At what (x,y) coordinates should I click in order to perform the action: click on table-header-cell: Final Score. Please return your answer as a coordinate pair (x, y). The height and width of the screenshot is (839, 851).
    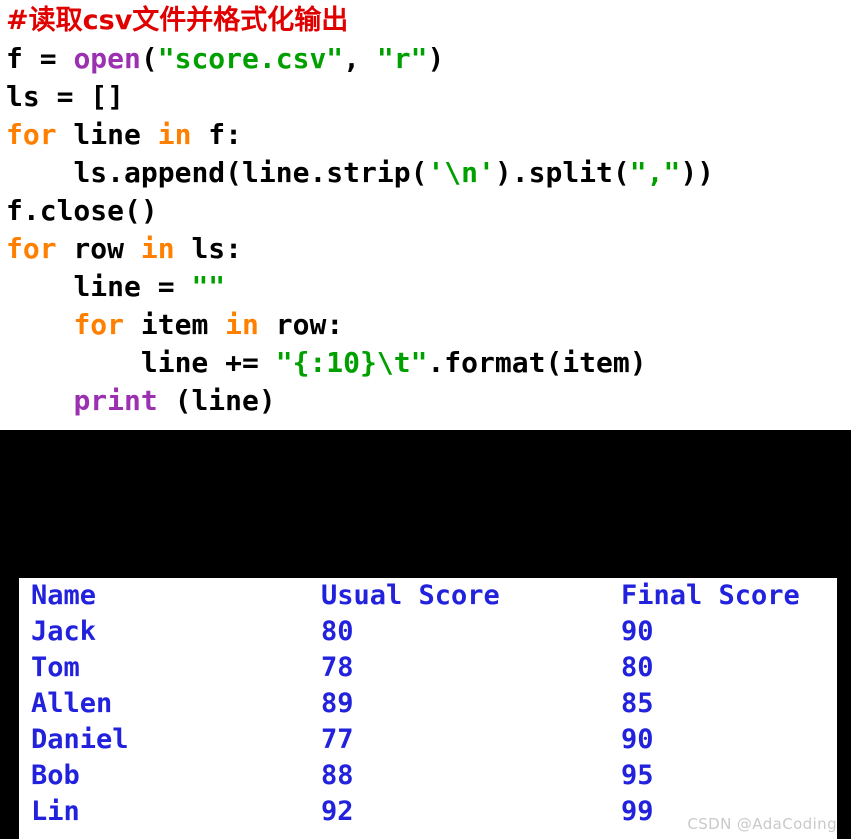
    Looking at the image, I should click on (710, 595).